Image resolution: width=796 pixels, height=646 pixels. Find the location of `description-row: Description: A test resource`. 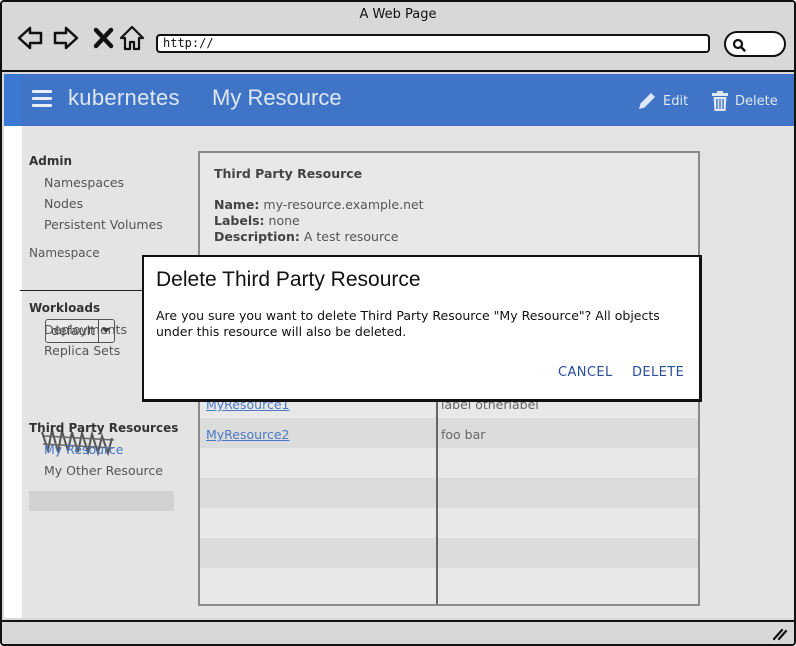

description-row: Description: A test resource is located at coordinates (306, 236).